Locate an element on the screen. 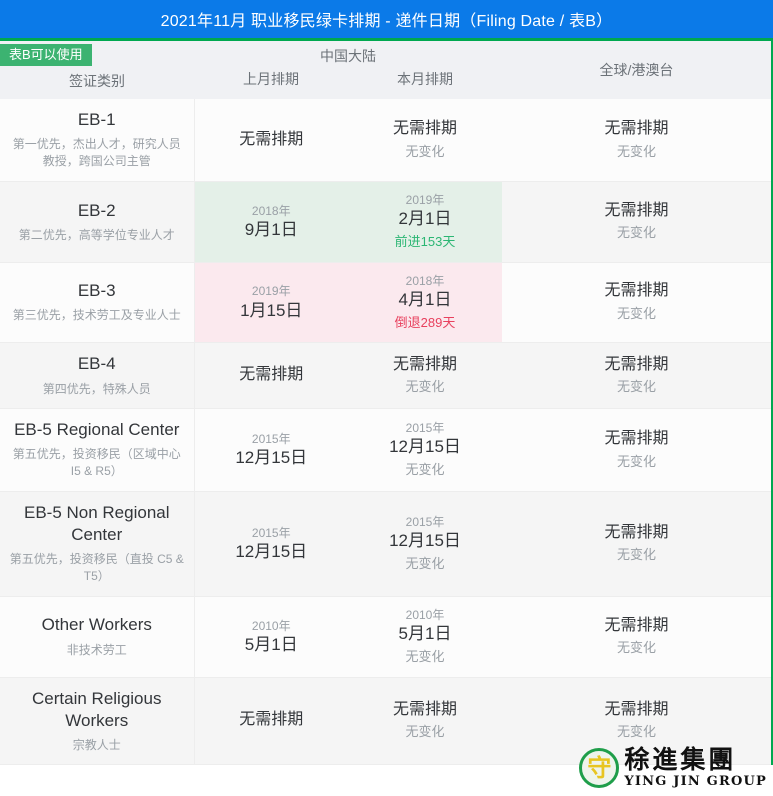 The height and width of the screenshot is (796, 773). cell-this-month: 2010年 5月1日 无变化 is located at coordinates (425, 637).